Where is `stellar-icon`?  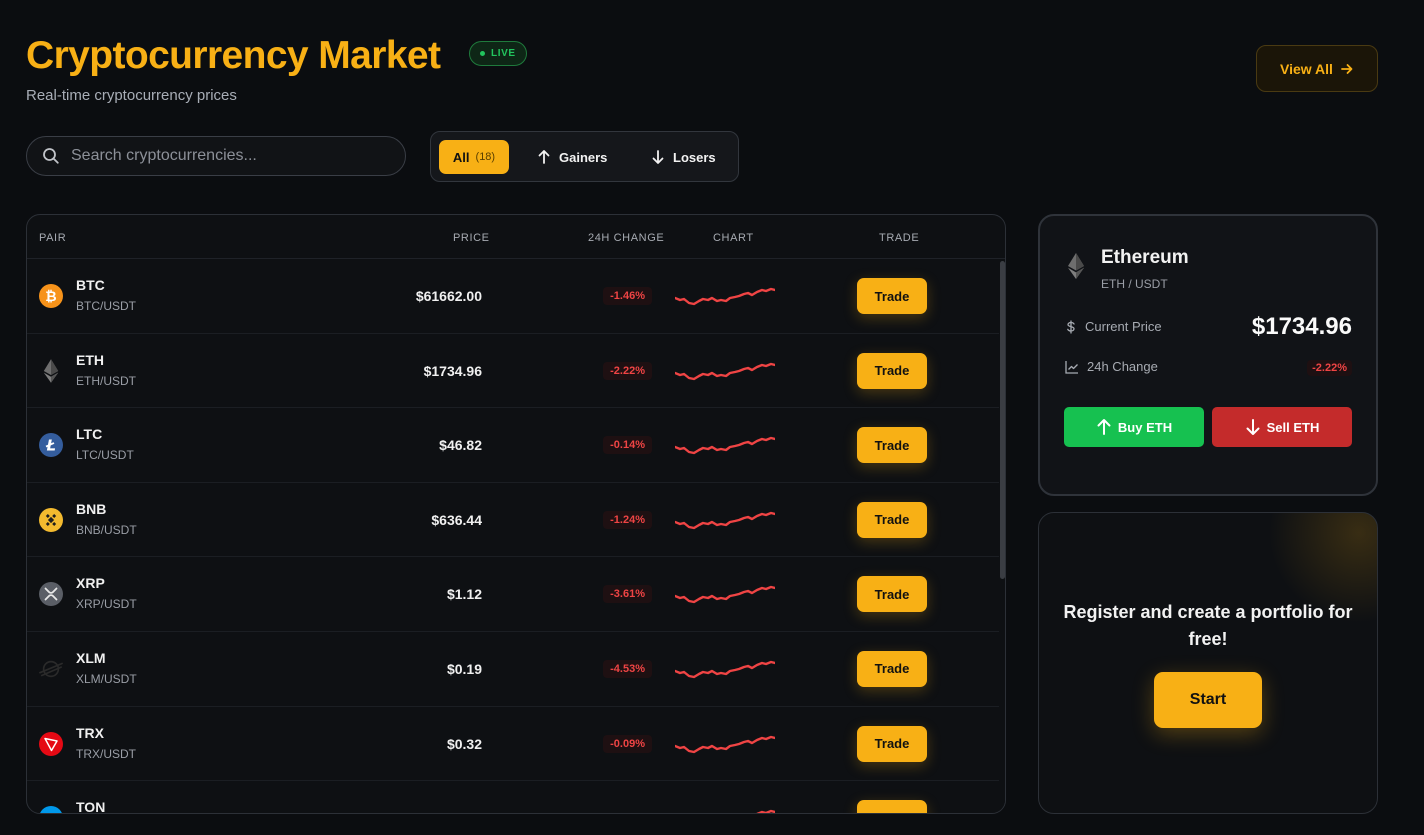 stellar-icon is located at coordinates (51, 669).